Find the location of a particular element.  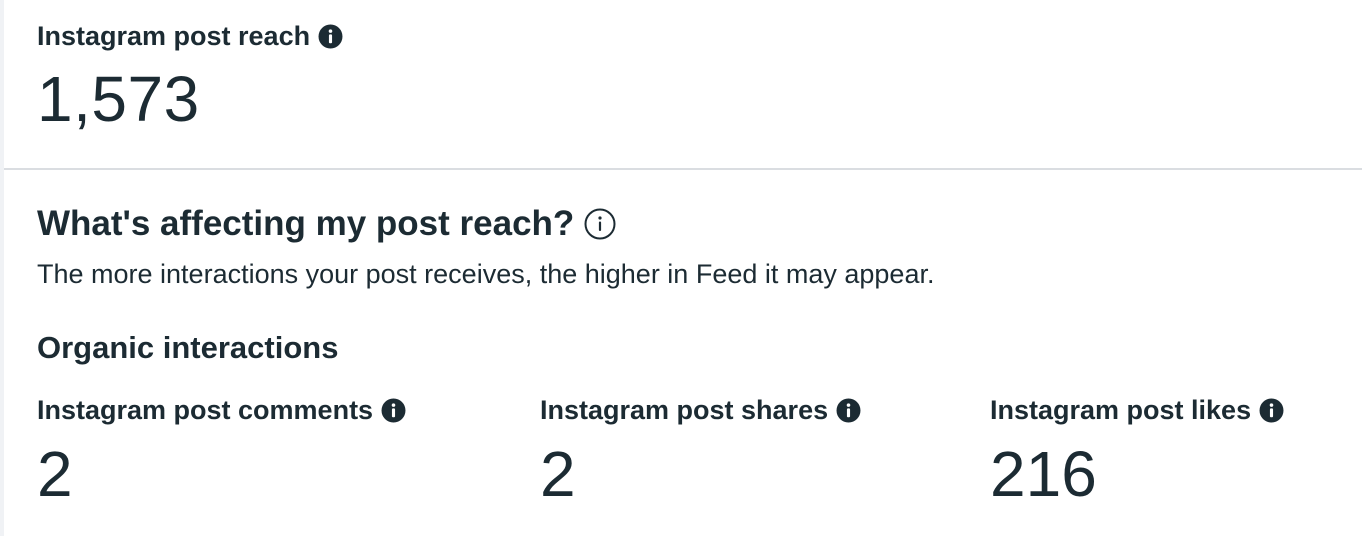

likes-label: Instagram post likes is located at coordinates (1121, 410).